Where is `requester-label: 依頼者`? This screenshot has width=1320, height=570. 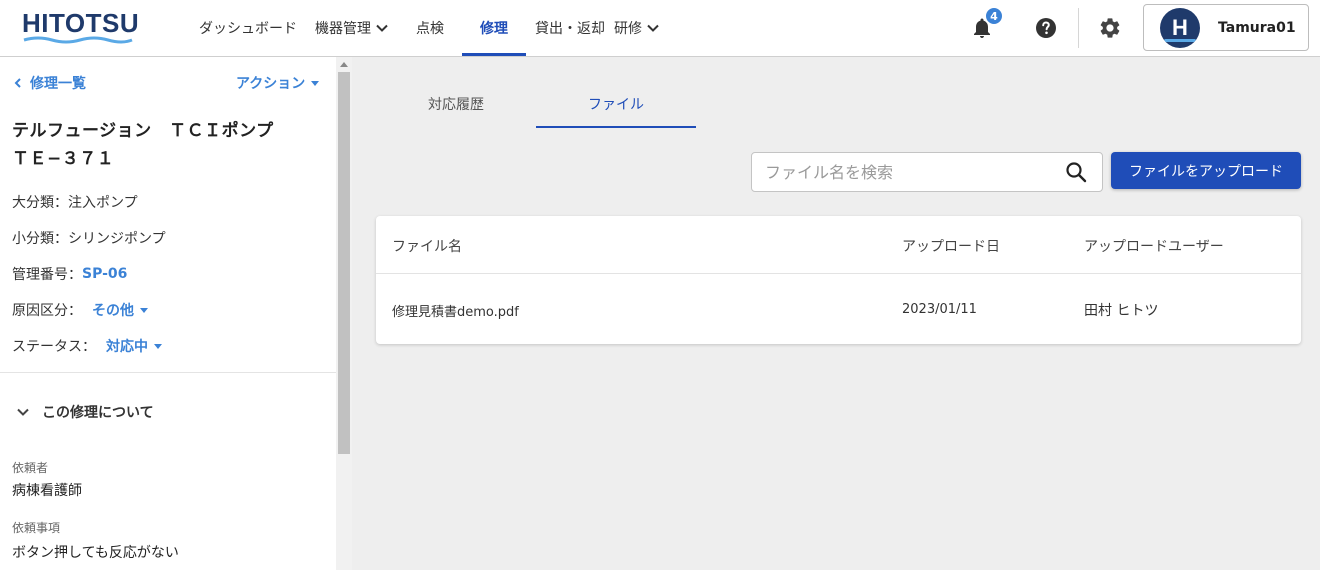
requester-label: 依頼者 is located at coordinates (30, 468).